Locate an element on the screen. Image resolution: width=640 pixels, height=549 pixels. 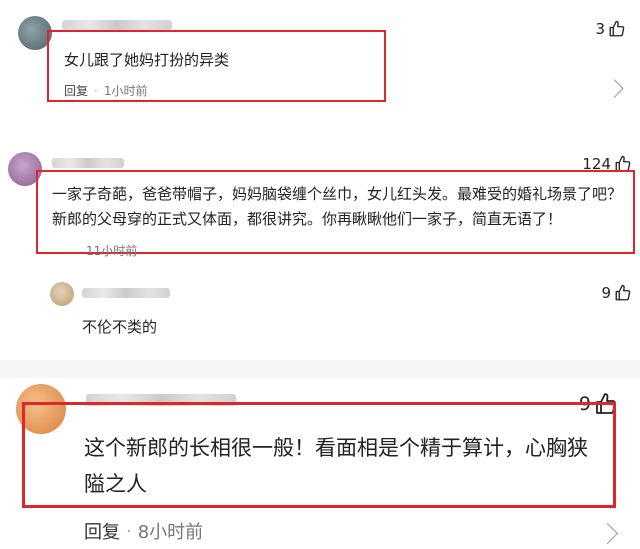
timestamp: 8小时前 is located at coordinates (170, 532).